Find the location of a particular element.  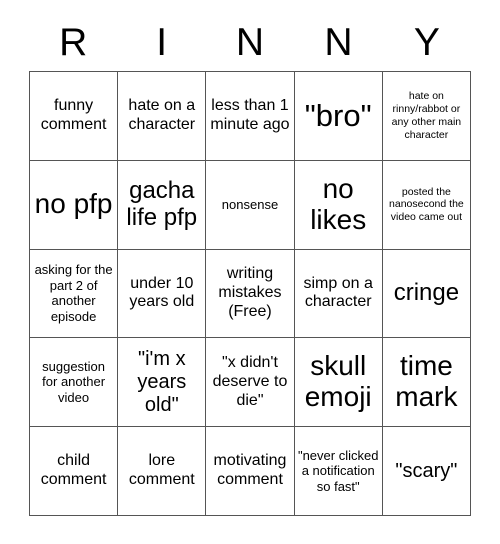

bingo-cell-label: hate on a character is located at coordinates (162, 115).